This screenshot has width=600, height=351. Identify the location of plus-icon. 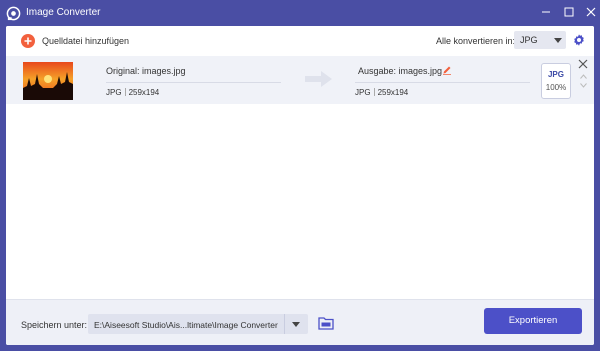
(28, 41).